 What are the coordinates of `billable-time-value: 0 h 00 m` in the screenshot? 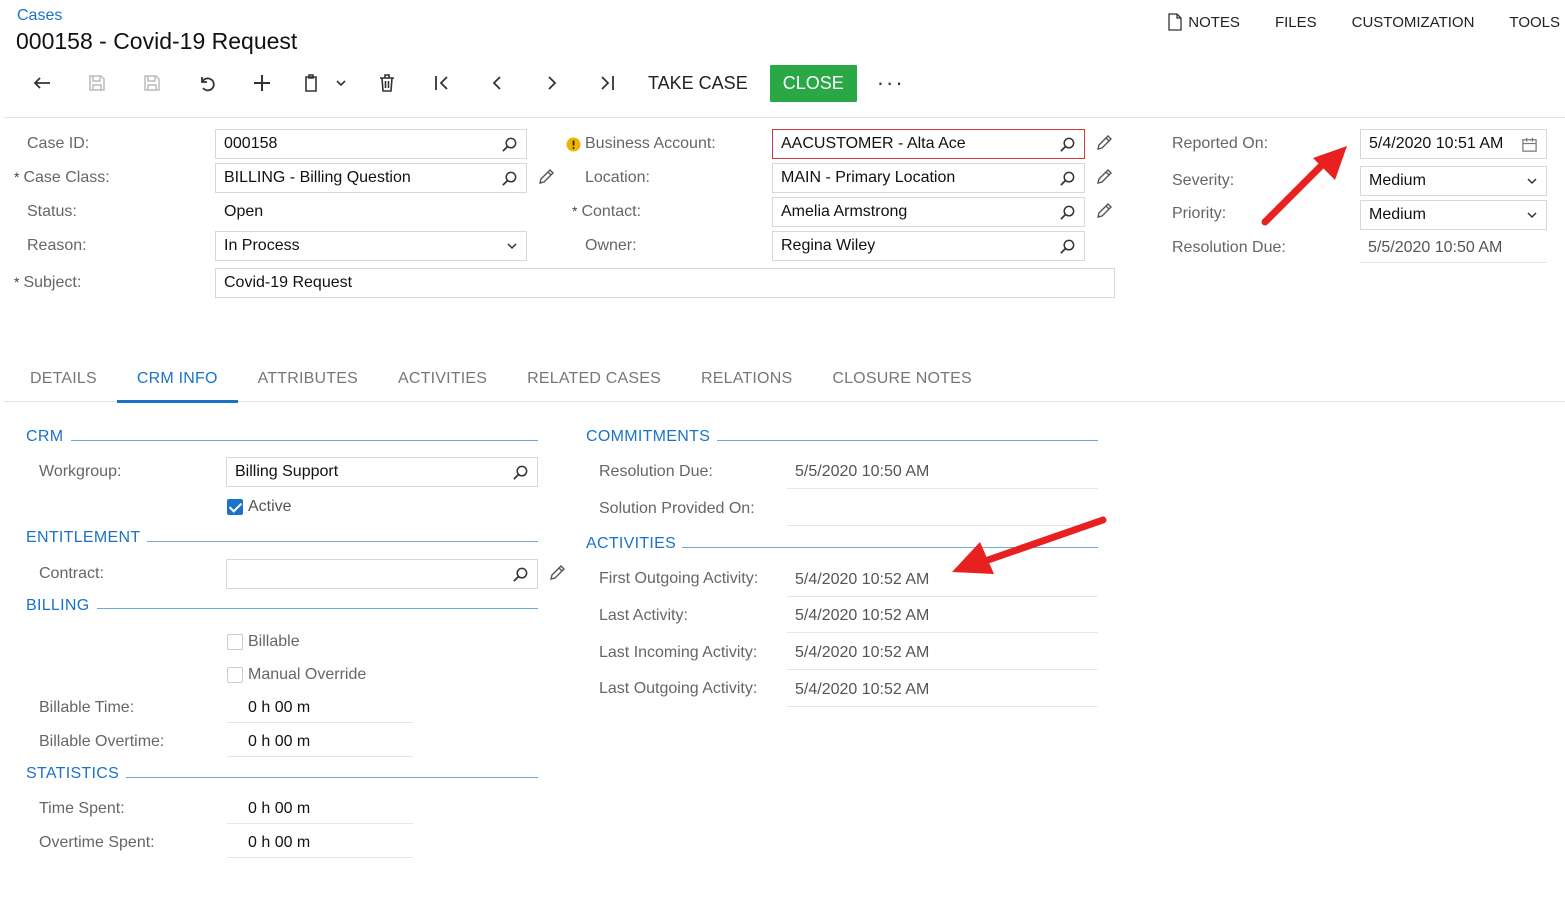 It's located at (320, 711).